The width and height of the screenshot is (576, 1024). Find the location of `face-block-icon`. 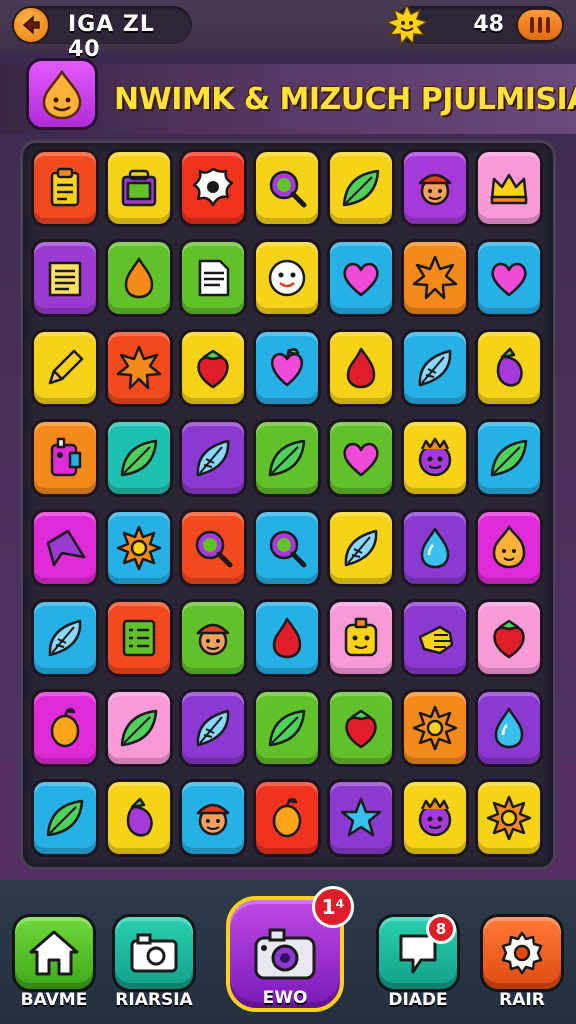

face-block-icon is located at coordinates (361, 637).